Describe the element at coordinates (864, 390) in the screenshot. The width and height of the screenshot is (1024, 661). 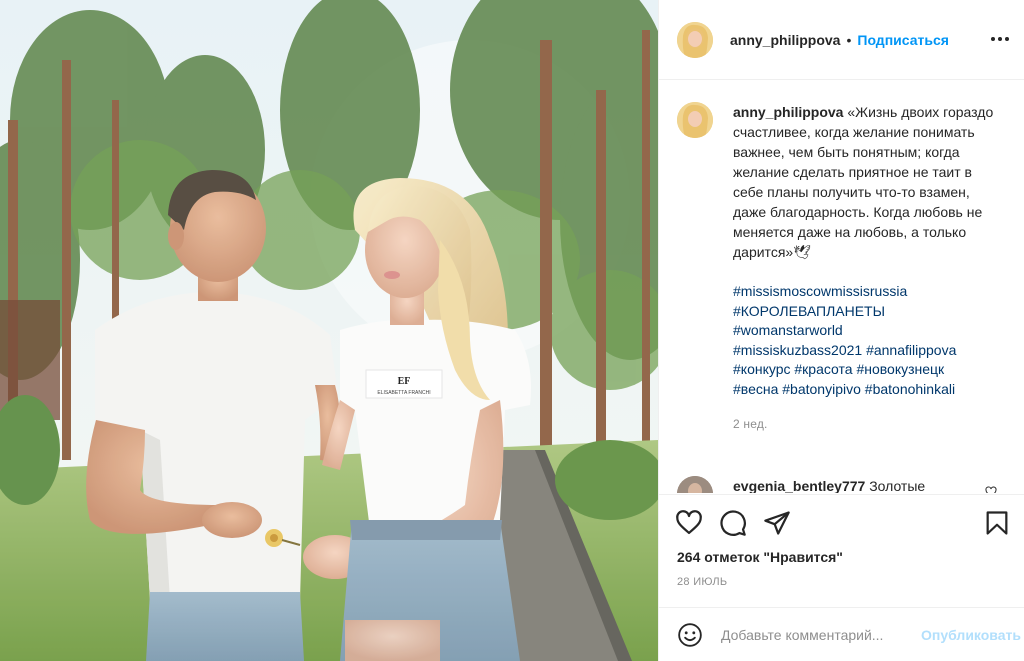
I see `hashtag-line: #весна #batonyipivo #batonohinkali` at that location.